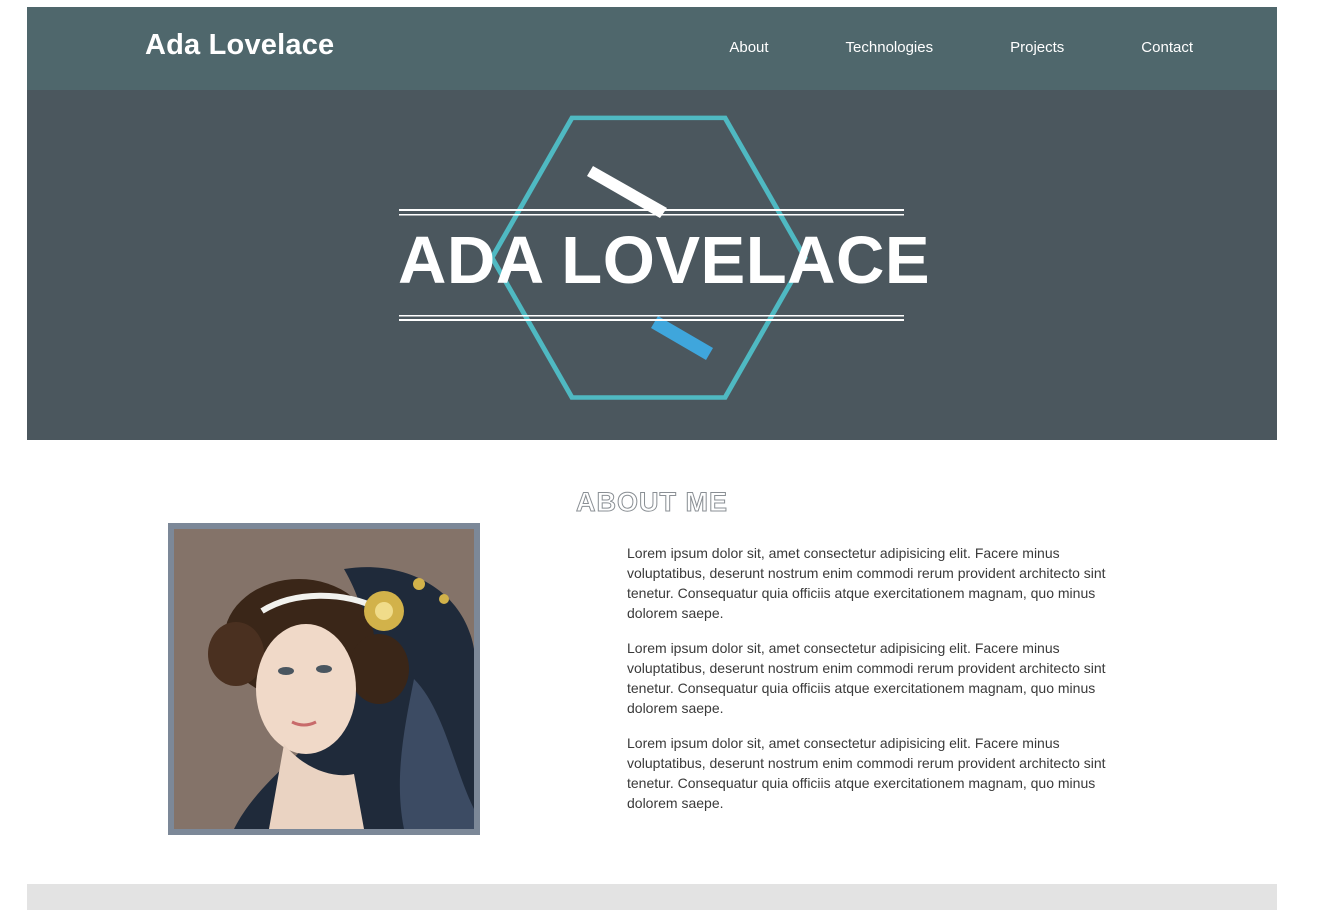 This screenshot has height=910, width=1342. I want to click on nav-link-contact: Contact, so click(1167, 47).